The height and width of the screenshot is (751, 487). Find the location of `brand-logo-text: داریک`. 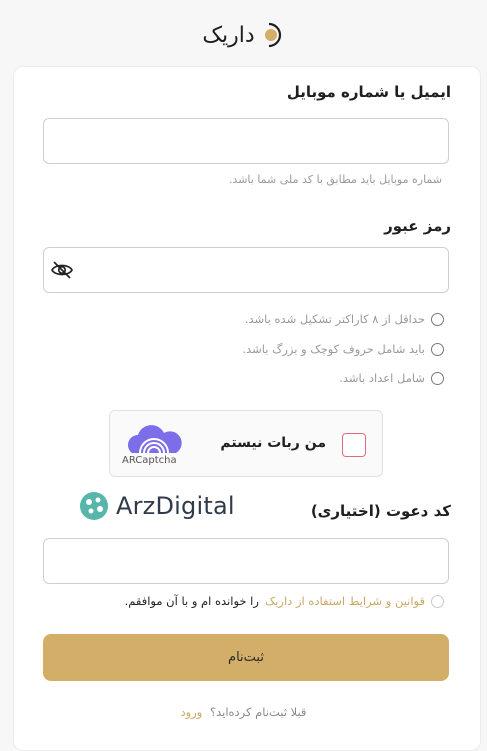

brand-logo-text: داریک is located at coordinates (228, 35).